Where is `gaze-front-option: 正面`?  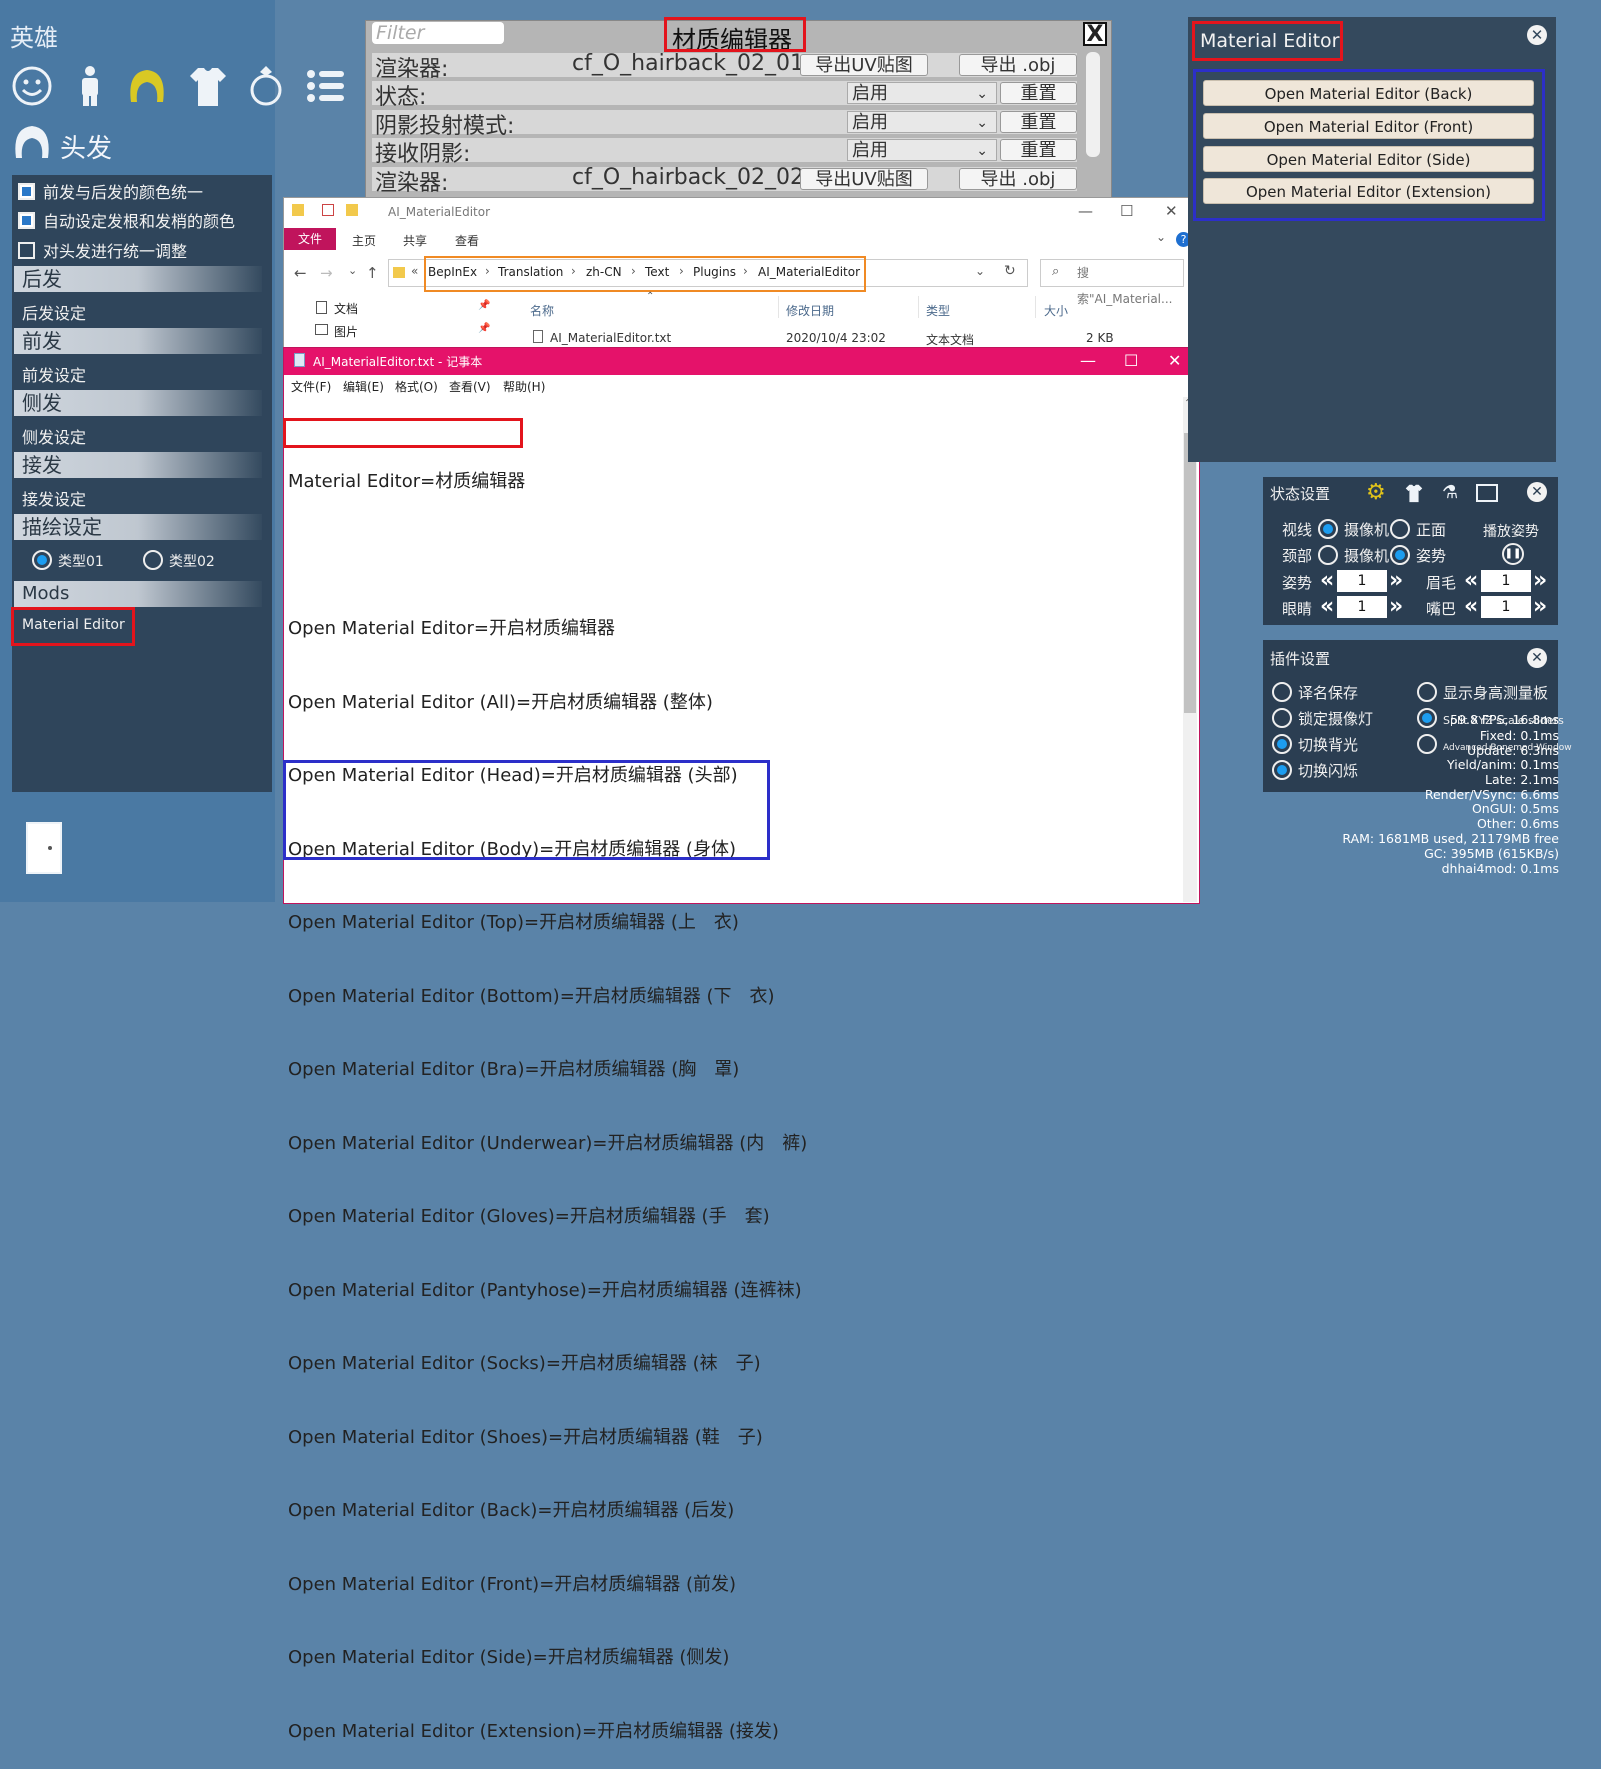
gaze-front-option: 正面 is located at coordinates (1418, 529).